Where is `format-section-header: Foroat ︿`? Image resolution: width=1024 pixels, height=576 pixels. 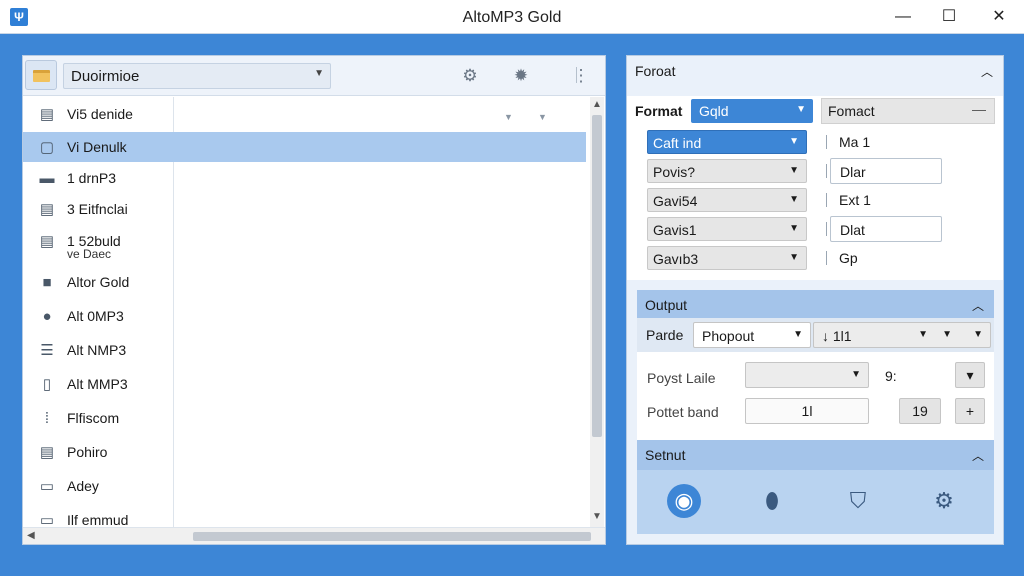 format-section-header: Foroat ︿ is located at coordinates (815, 71).